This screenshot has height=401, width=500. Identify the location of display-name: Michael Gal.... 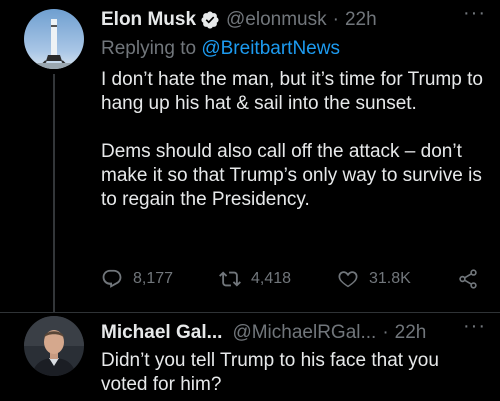
(161, 333).